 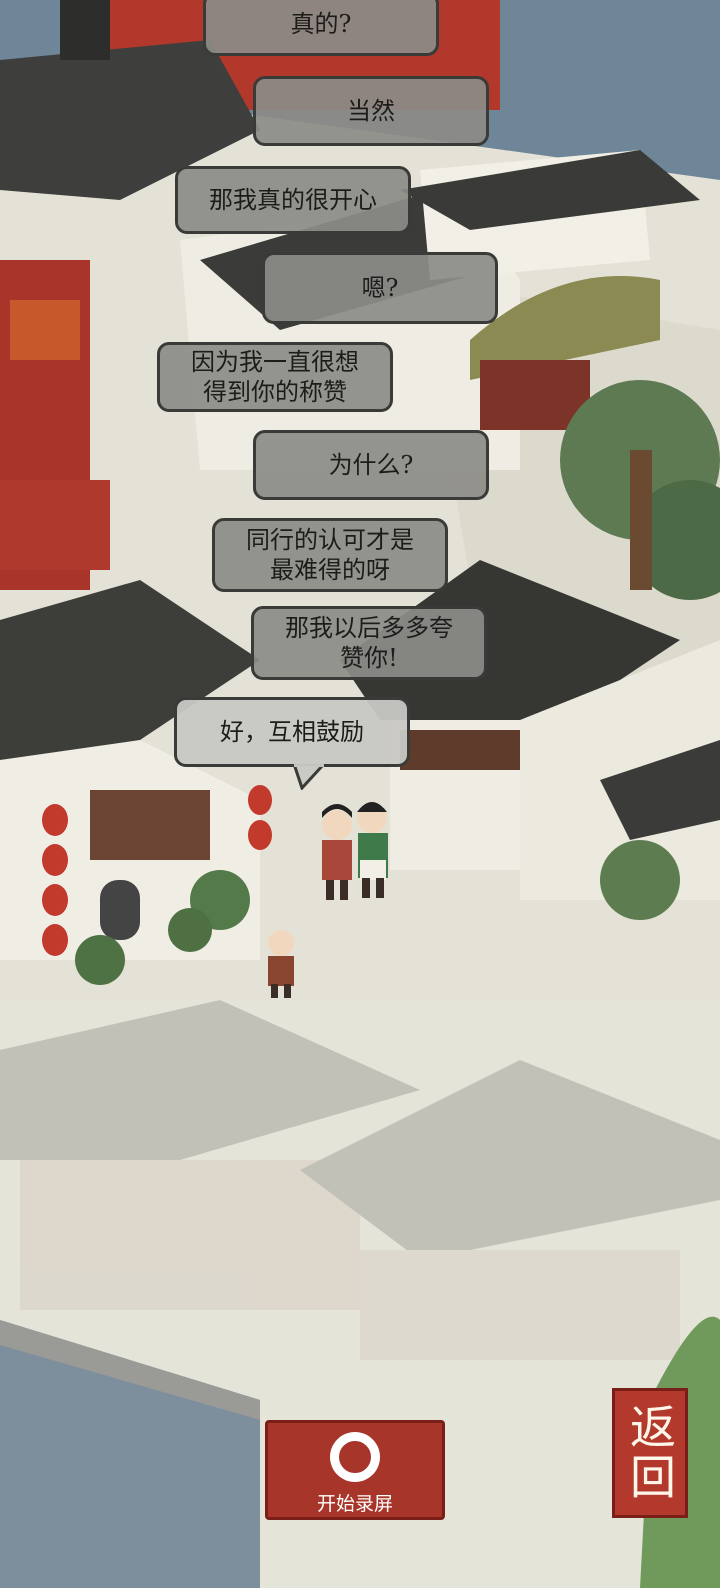 What do you see at coordinates (330, 555) in the screenshot?
I see `dialogue-bubble-7: 同行的认可才是 最难得的呀` at bounding box center [330, 555].